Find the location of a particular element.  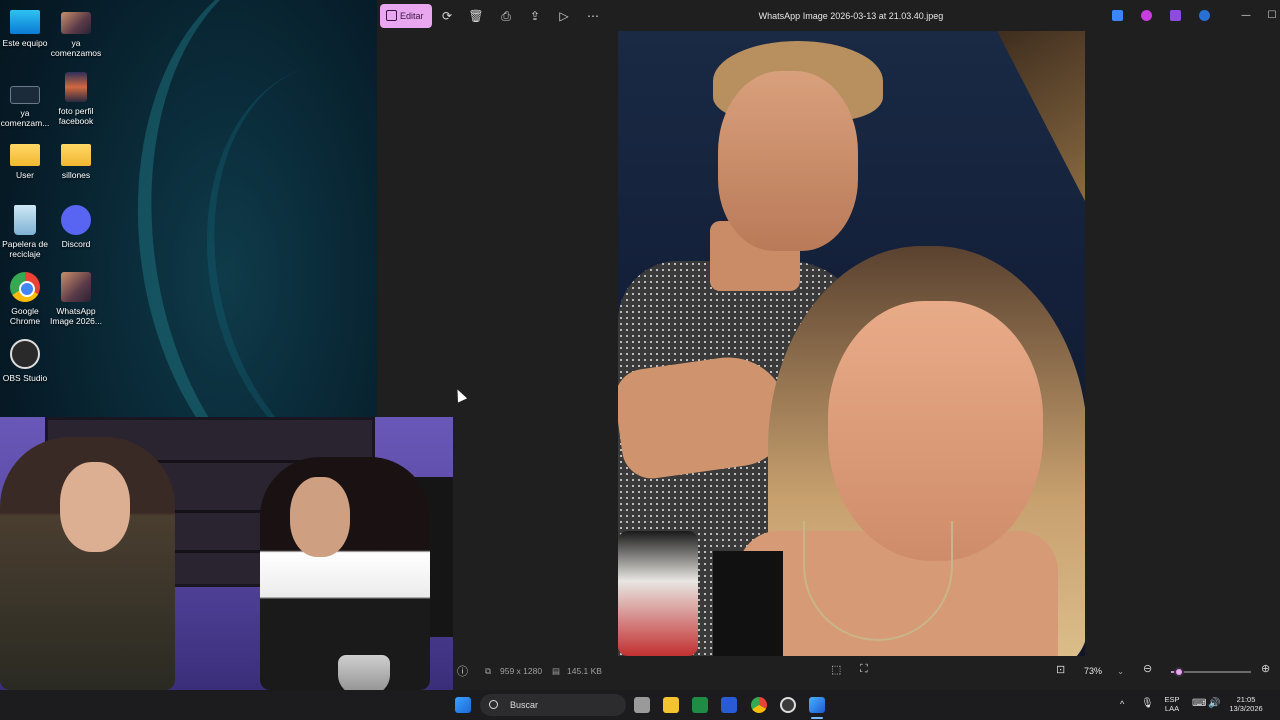

zoom-level: 73% is located at coordinates (1093, 671).